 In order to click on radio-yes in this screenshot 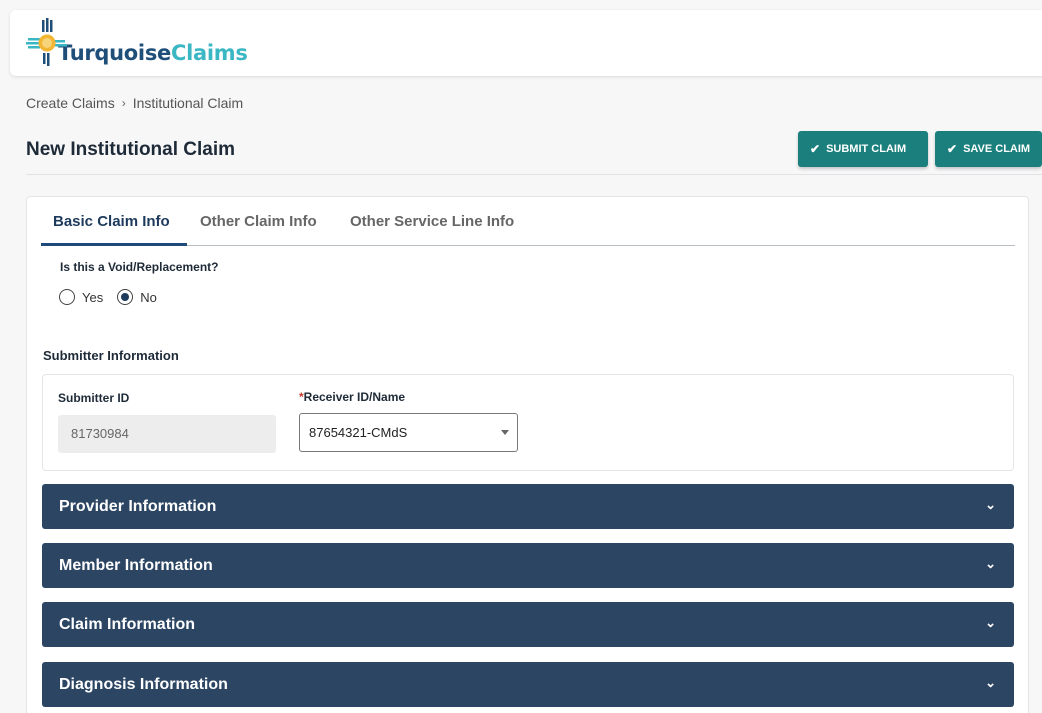, I will do `click(67, 297)`.